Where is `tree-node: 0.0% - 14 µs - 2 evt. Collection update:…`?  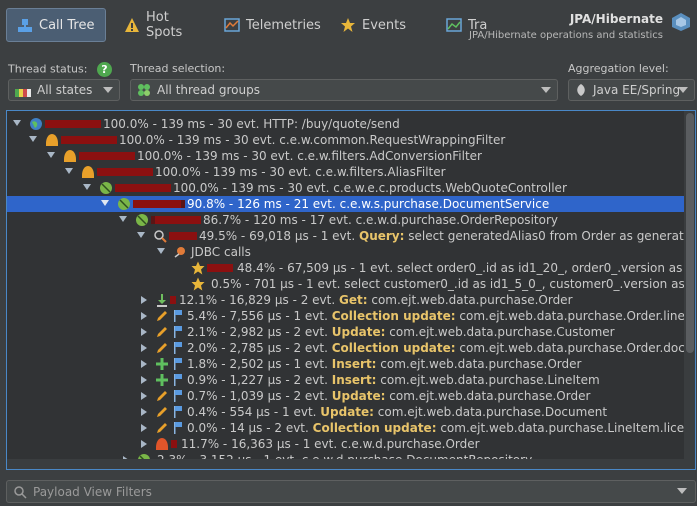
tree-node: 0.0% - 14 µs - 2 evt. Collection update:… is located at coordinates (351, 428).